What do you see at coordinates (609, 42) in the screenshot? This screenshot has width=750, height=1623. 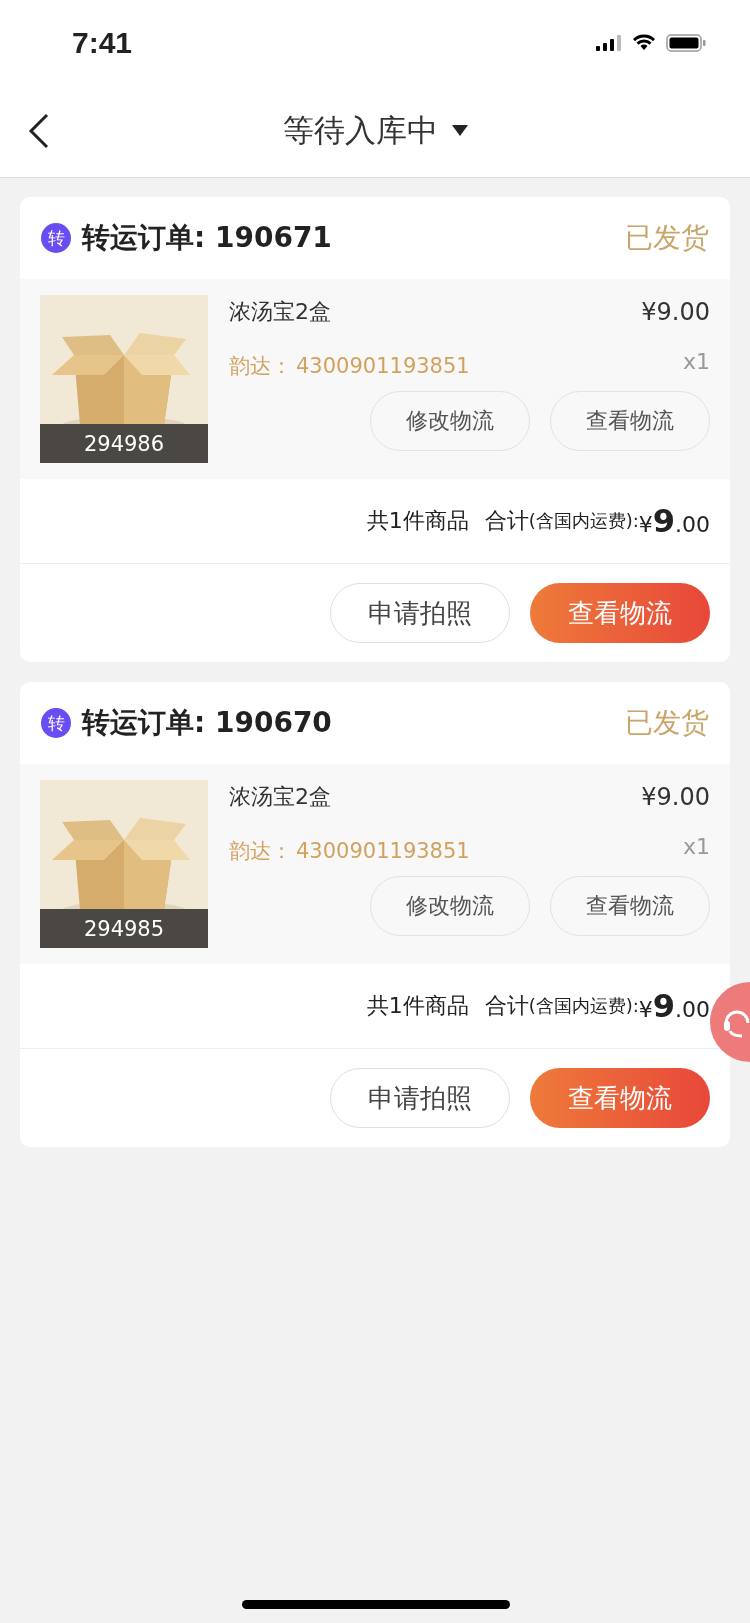 I see `signal-icon` at bounding box center [609, 42].